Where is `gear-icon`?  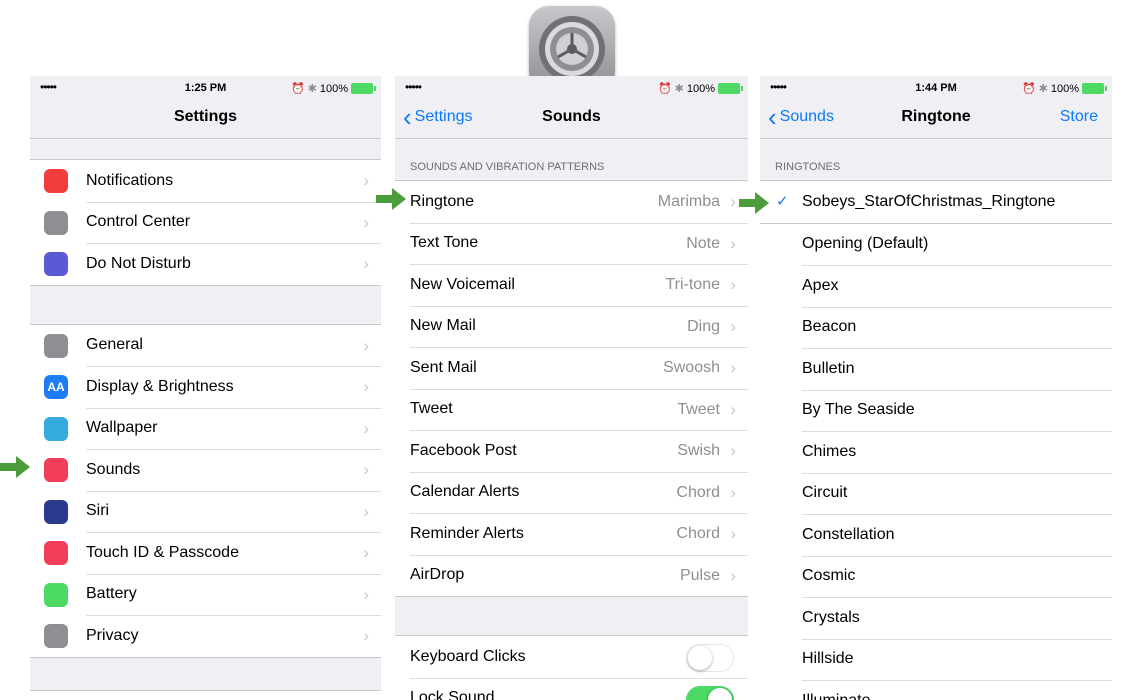 gear-icon is located at coordinates (56, 345).